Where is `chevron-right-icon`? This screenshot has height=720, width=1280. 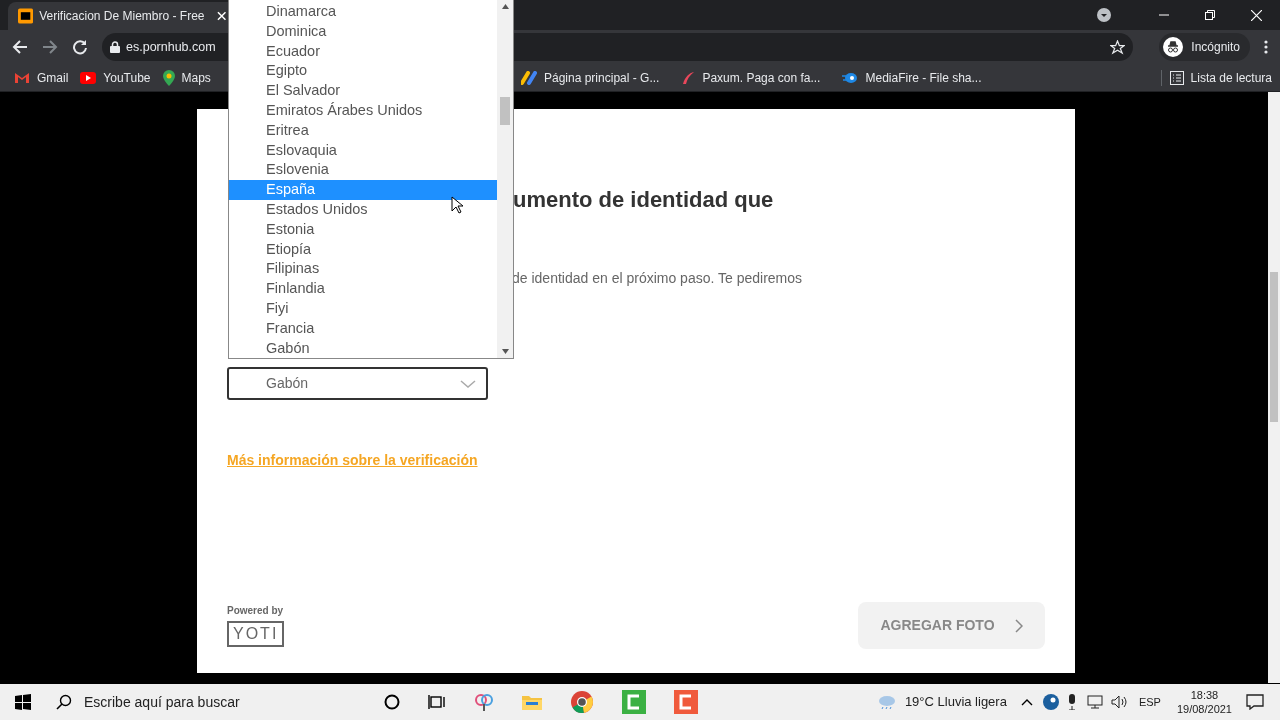
chevron-right-icon is located at coordinates (1018, 625).